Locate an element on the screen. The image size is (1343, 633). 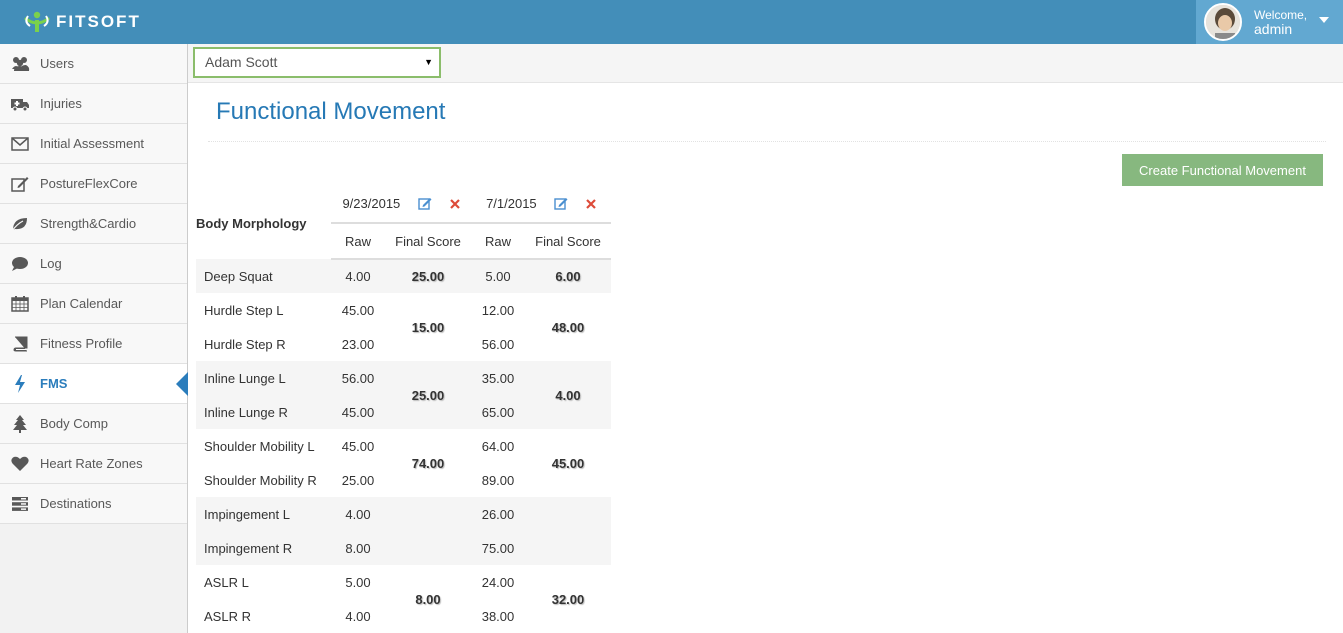
raw-value: 65.00 is located at coordinates (498, 412).